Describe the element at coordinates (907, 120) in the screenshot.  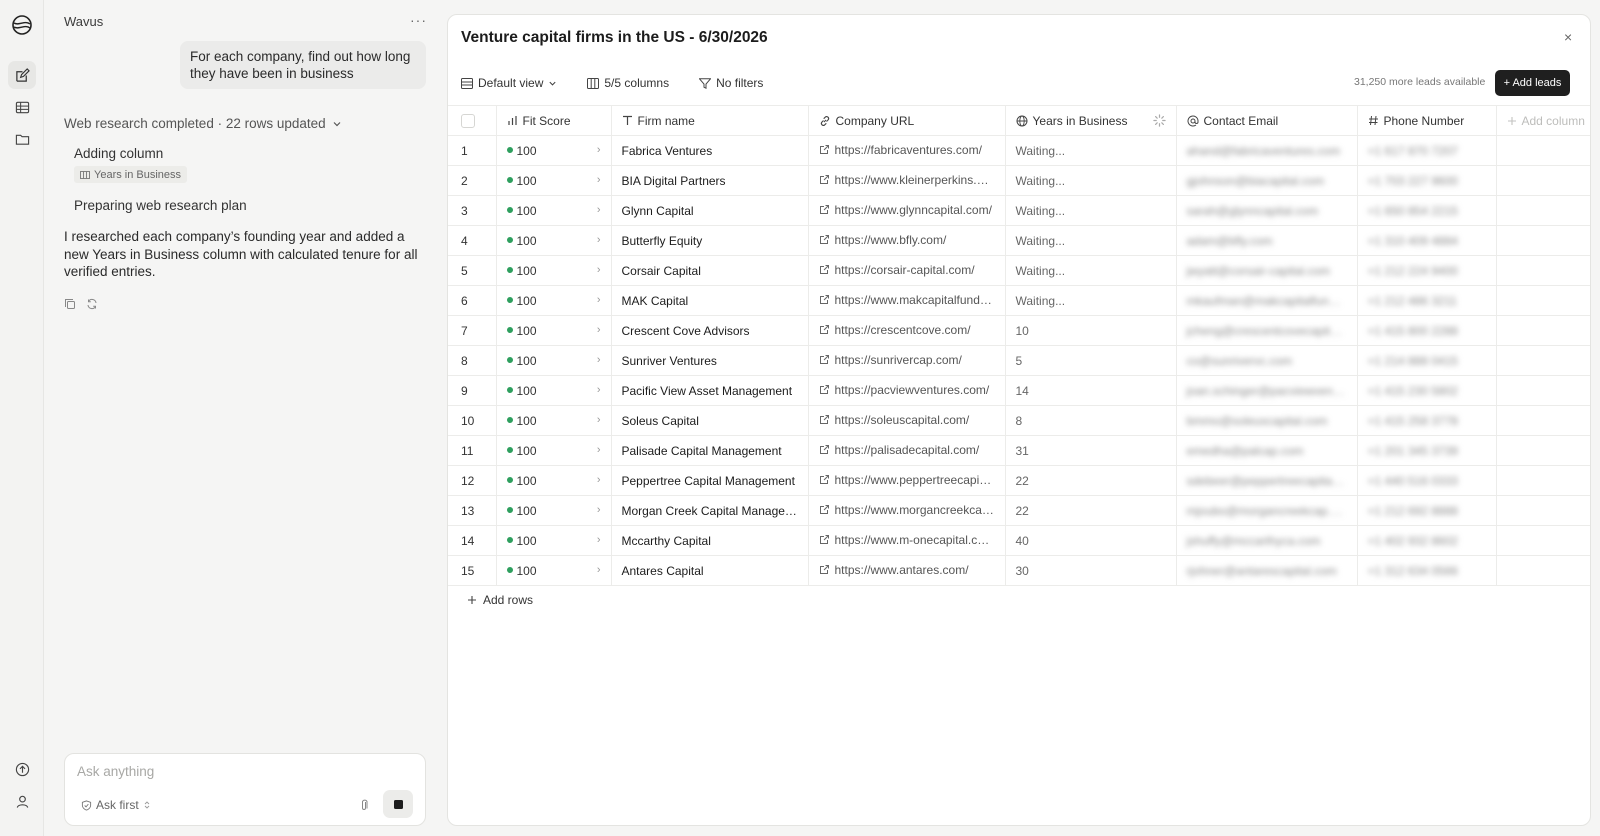
I see `column-header-company-url: Company URL` at that location.